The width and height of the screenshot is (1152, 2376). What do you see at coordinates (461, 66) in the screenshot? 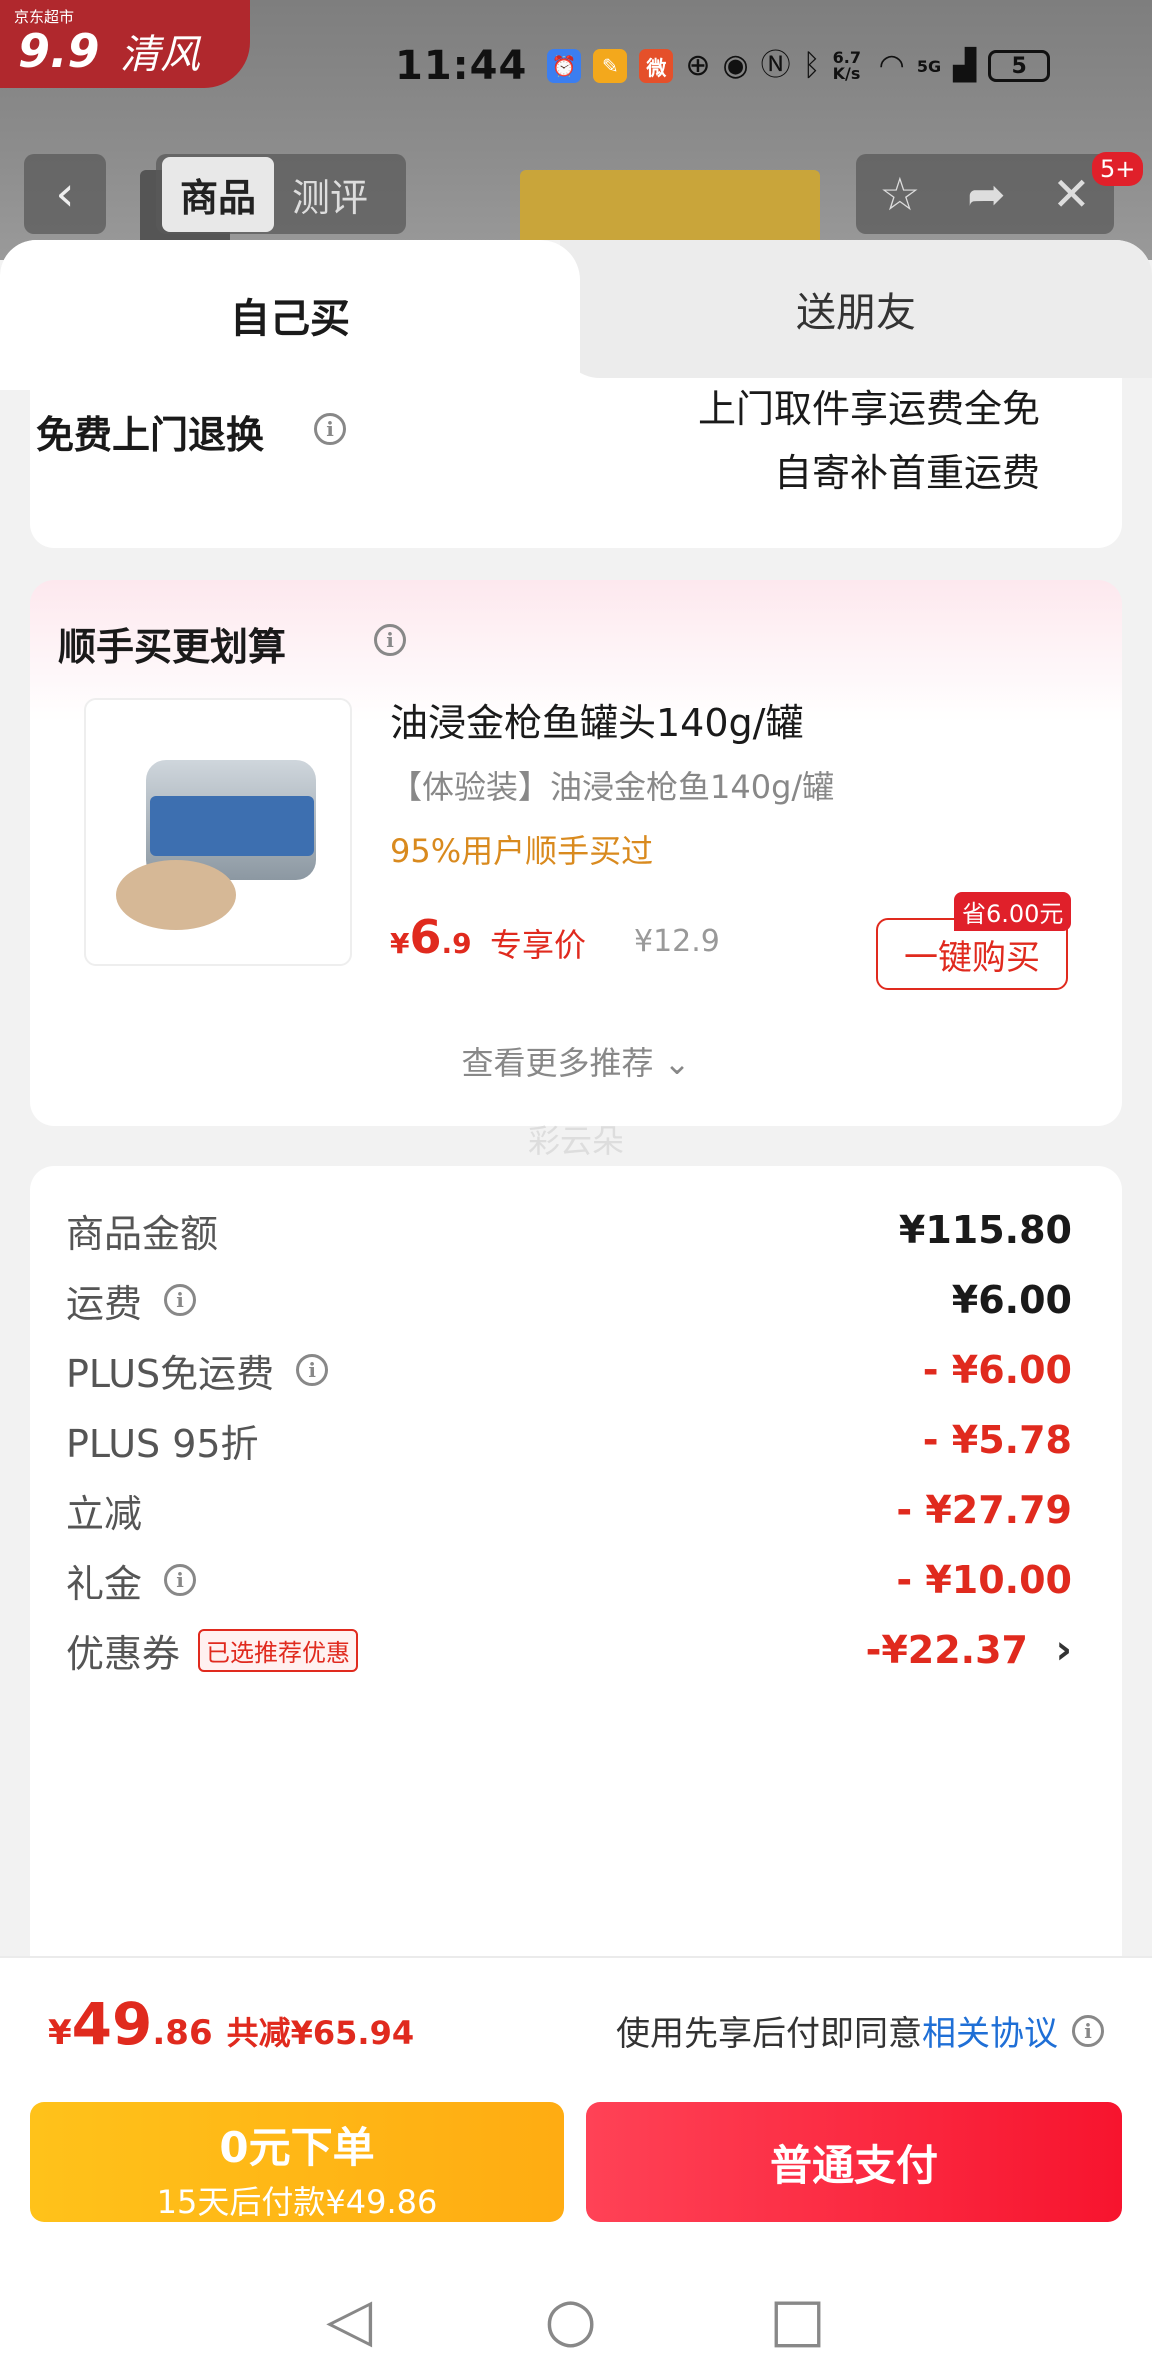
I see `status-time: 11:44` at bounding box center [461, 66].